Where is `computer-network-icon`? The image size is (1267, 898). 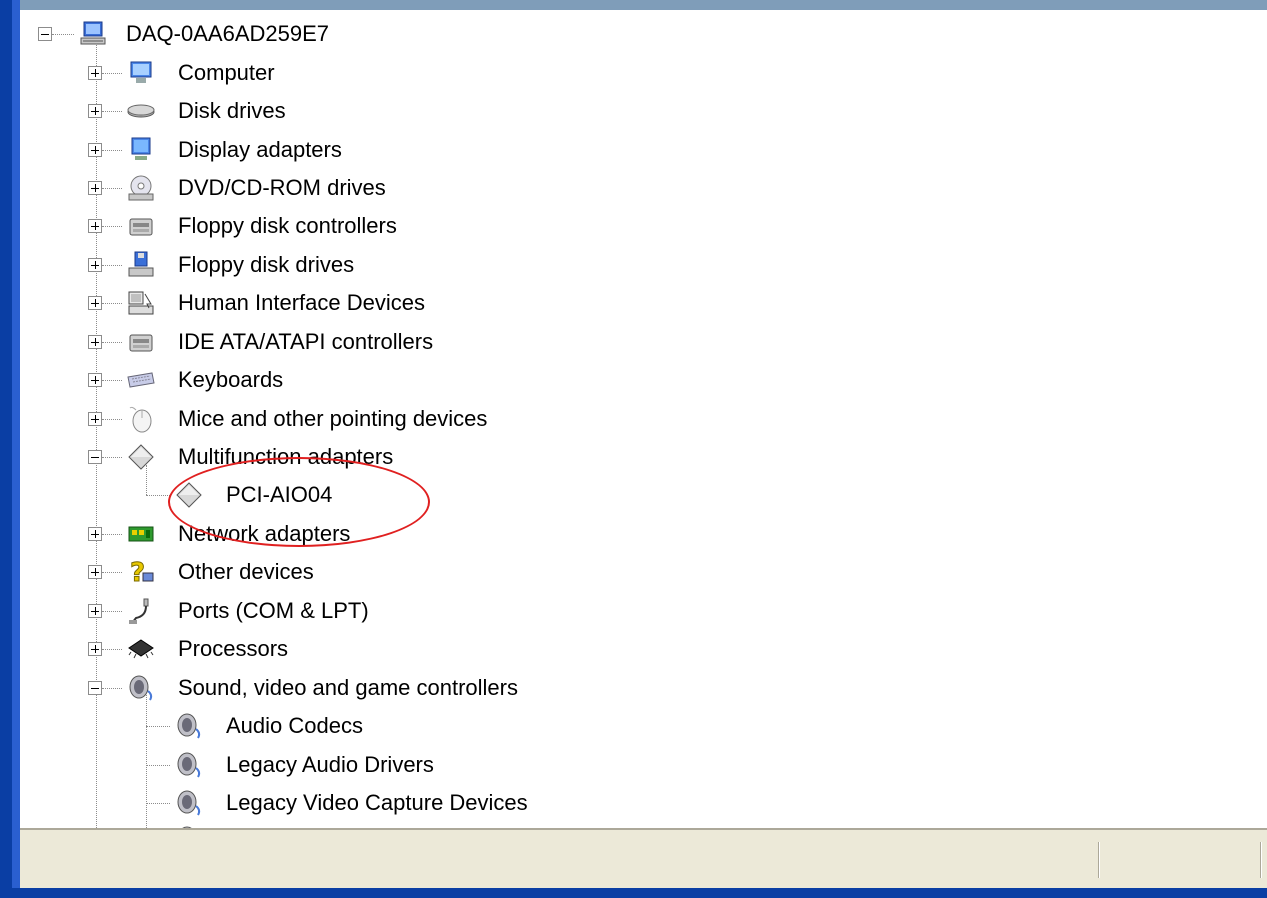
computer-network-icon is located at coordinates (93, 33).